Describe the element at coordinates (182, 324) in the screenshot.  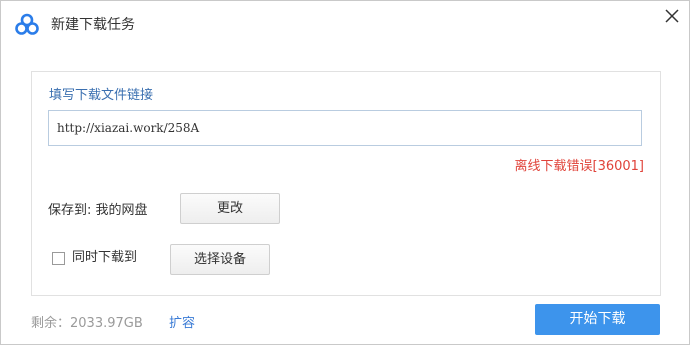
I see `expand-storage-link: 扩容` at that location.